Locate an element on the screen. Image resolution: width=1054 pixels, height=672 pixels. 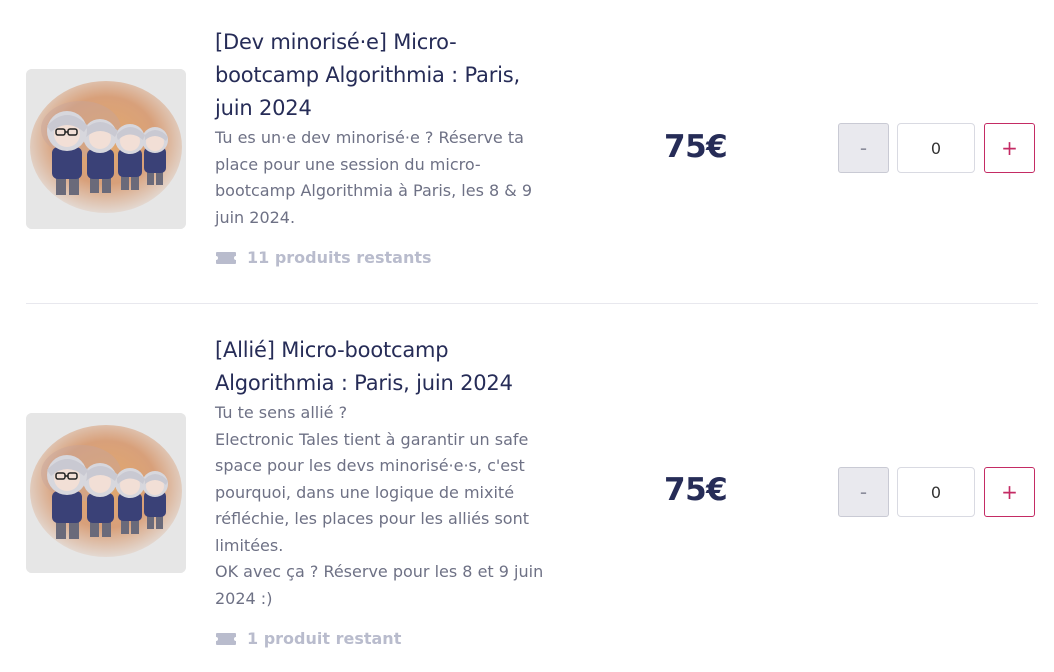
stock-label: 11 produits restants is located at coordinates (339, 257).